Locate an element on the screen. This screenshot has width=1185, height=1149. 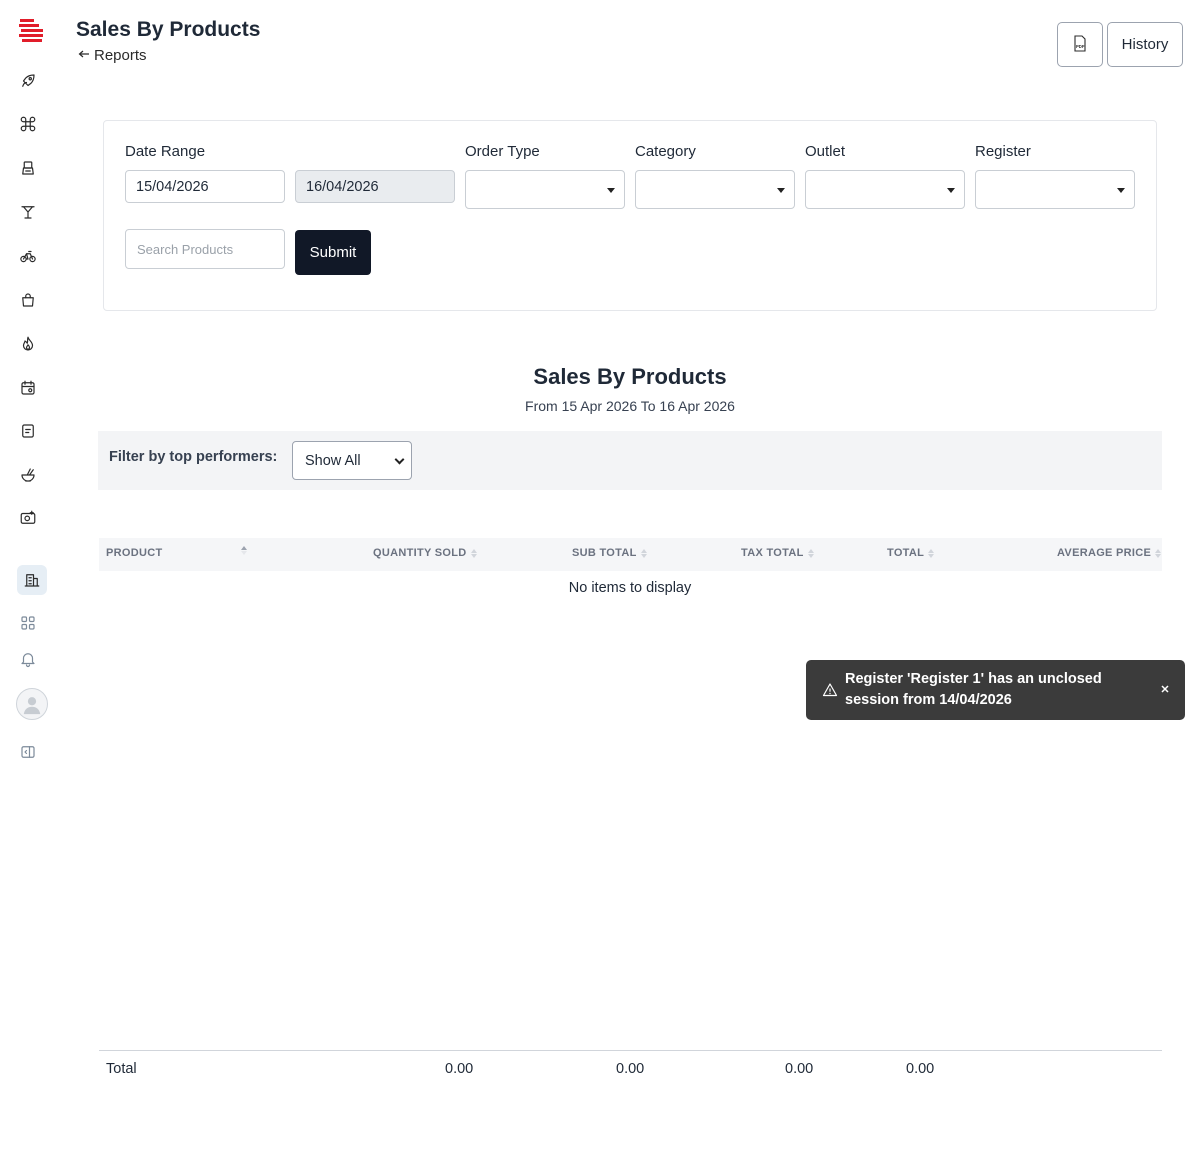
sidebar is located at coordinates (32, 574).